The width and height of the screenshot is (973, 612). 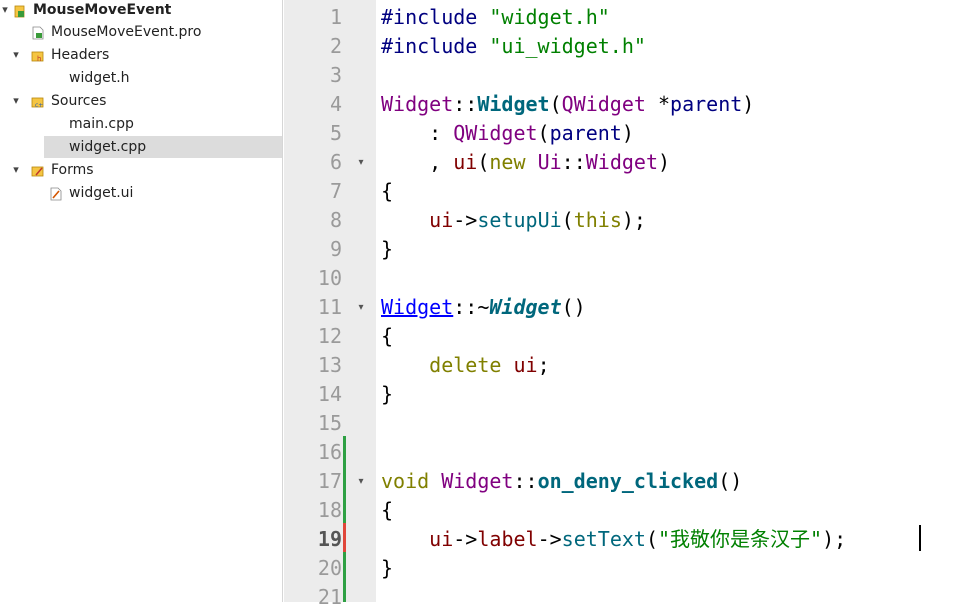 What do you see at coordinates (335, 162) in the screenshot?
I see `line-number: 6` at bounding box center [335, 162].